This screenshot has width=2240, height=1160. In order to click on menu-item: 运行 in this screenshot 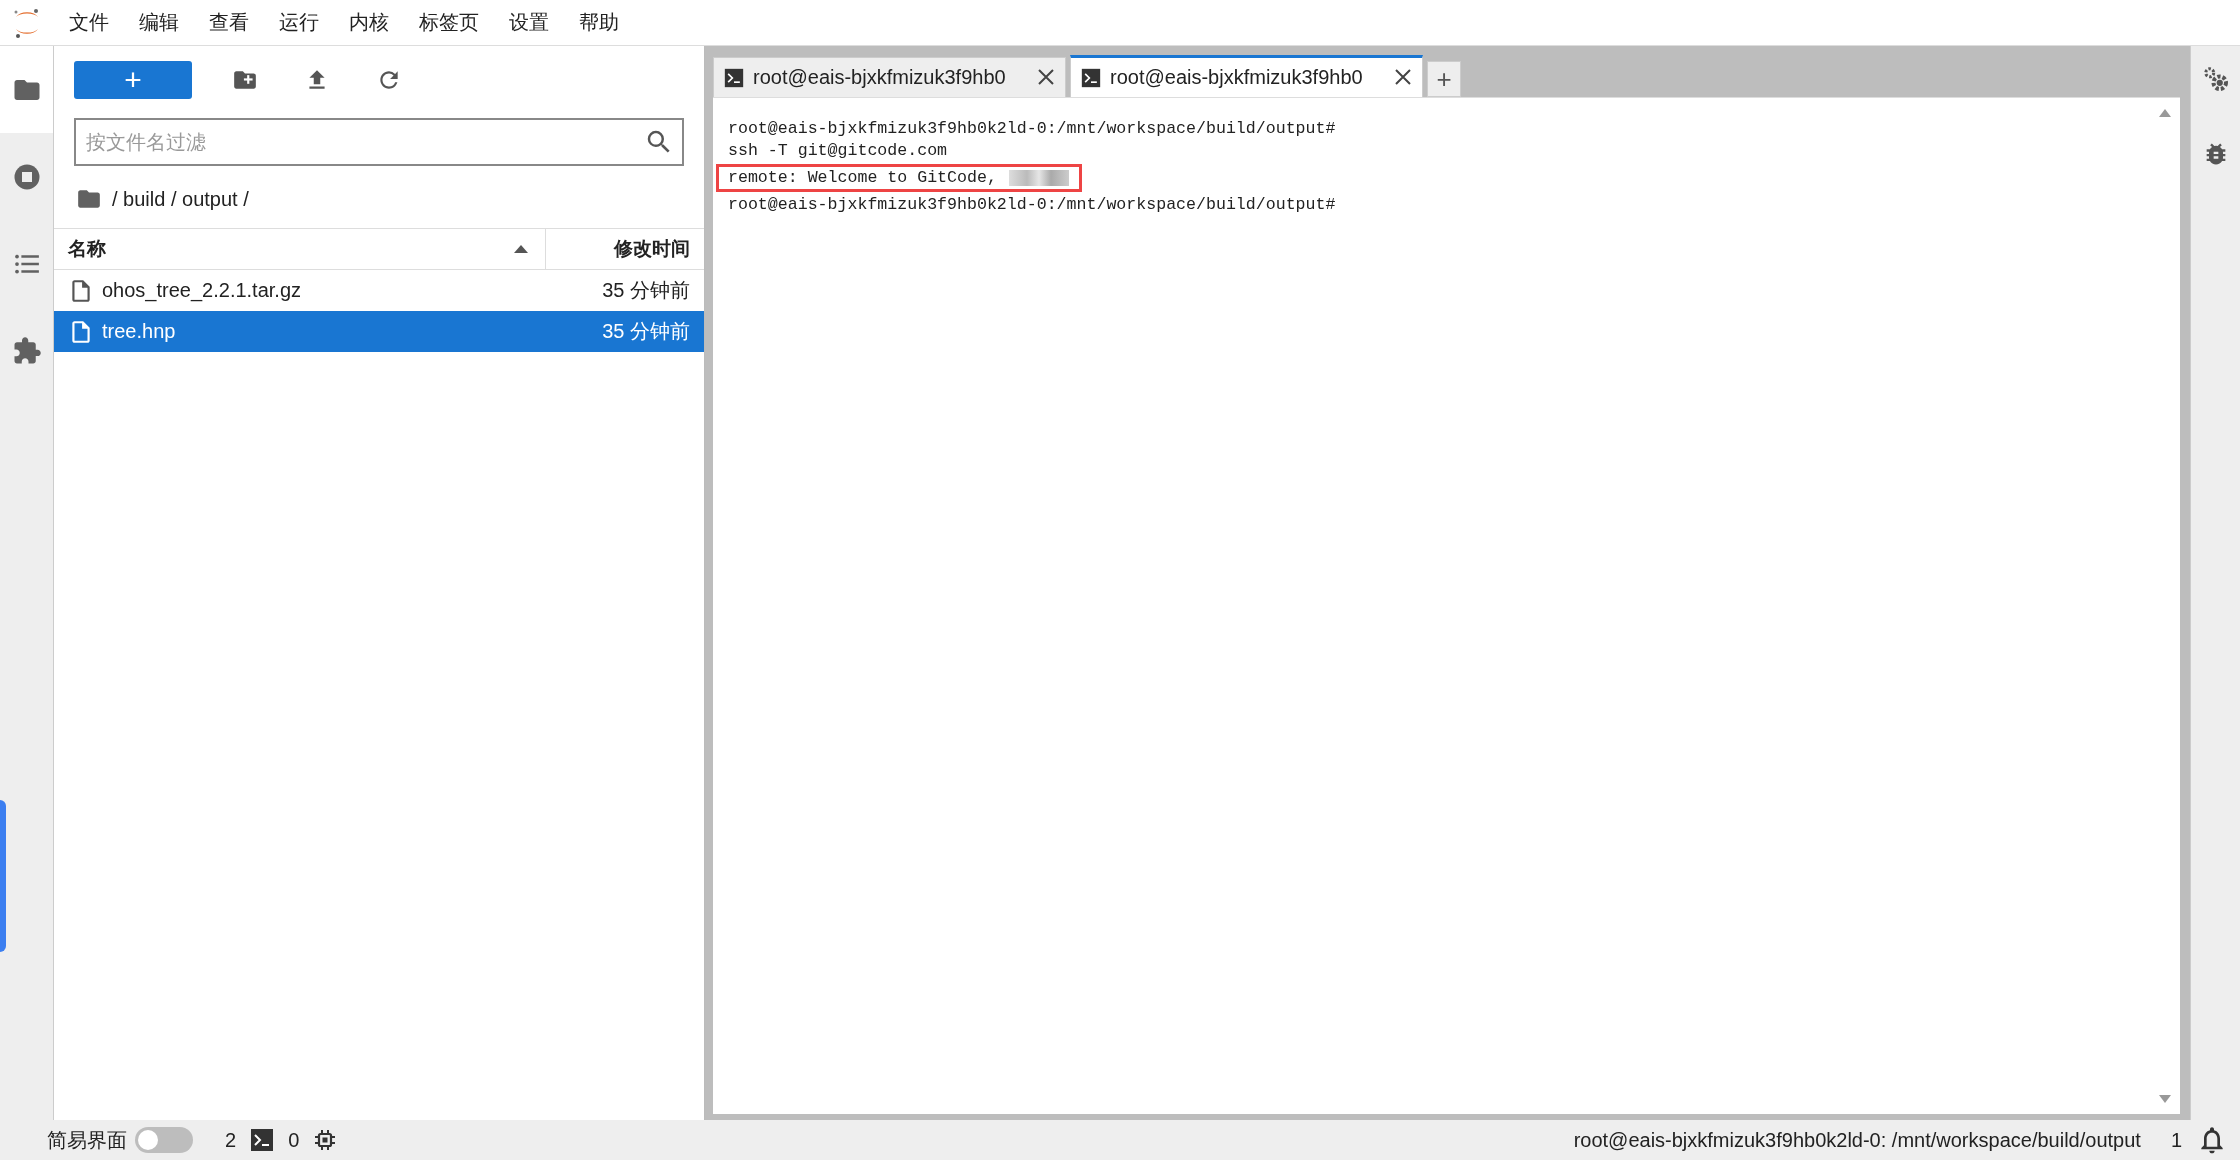, I will do `click(299, 22)`.